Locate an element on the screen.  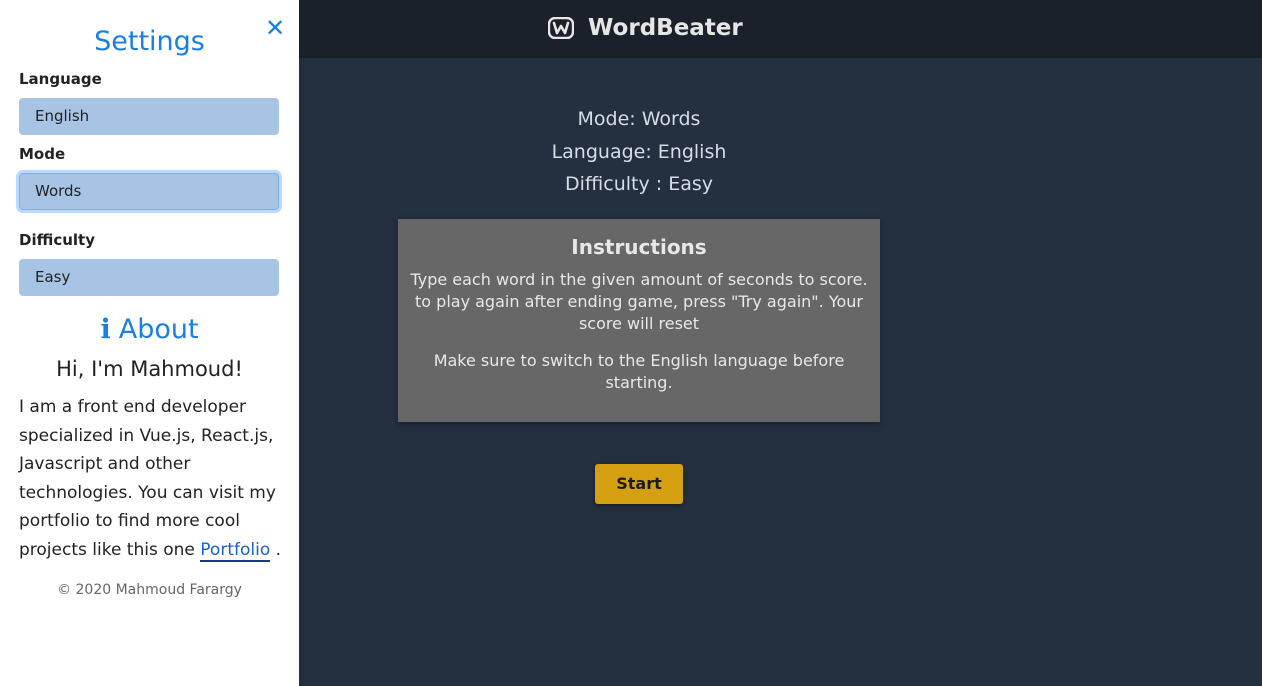
copyright: © 2020 Mahmoud Farargy is located at coordinates (149, 590).